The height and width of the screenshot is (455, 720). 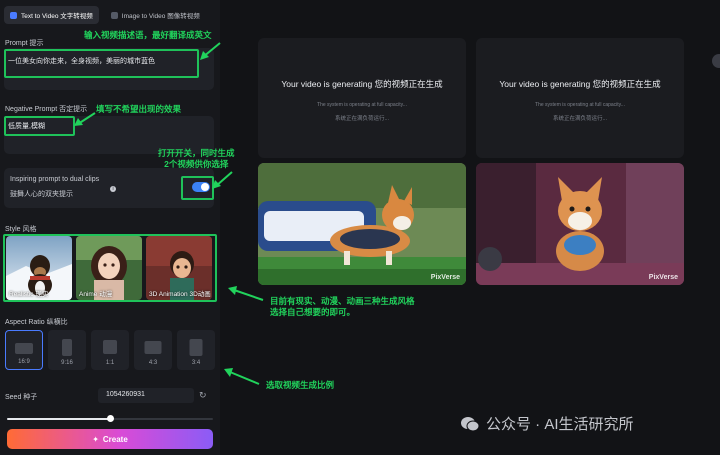 I want to click on ratio-label: 16:9, so click(x=24, y=362).